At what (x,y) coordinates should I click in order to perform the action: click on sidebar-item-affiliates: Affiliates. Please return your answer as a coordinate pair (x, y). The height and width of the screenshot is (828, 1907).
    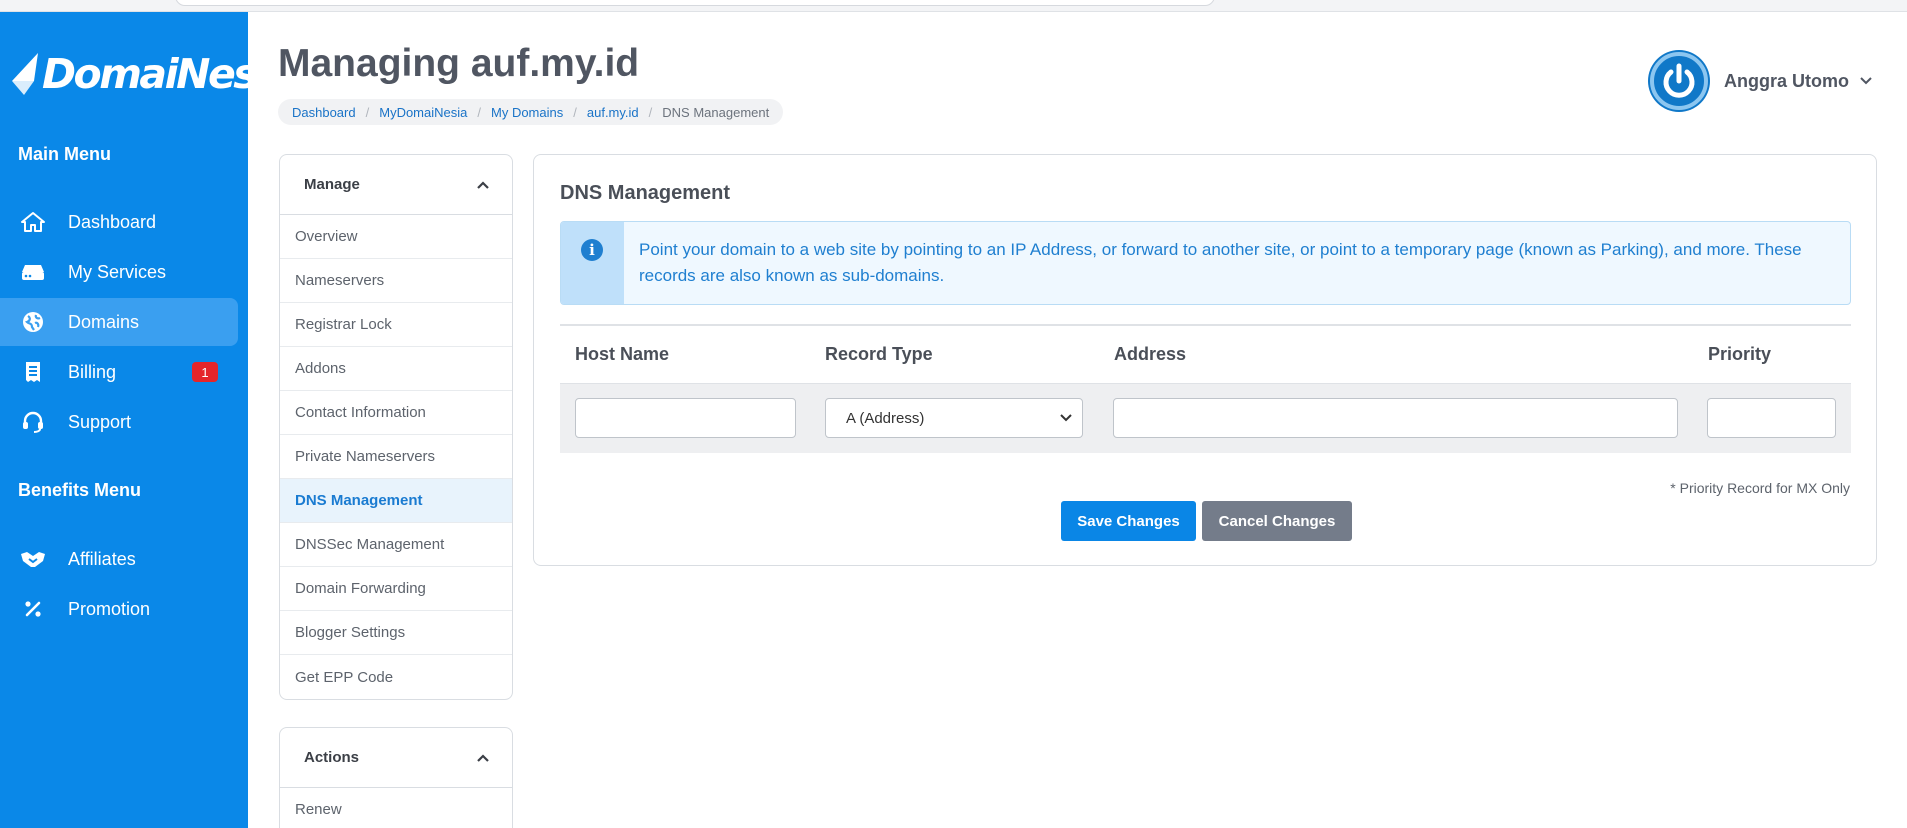
    Looking at the image, I should click on (119, 559).